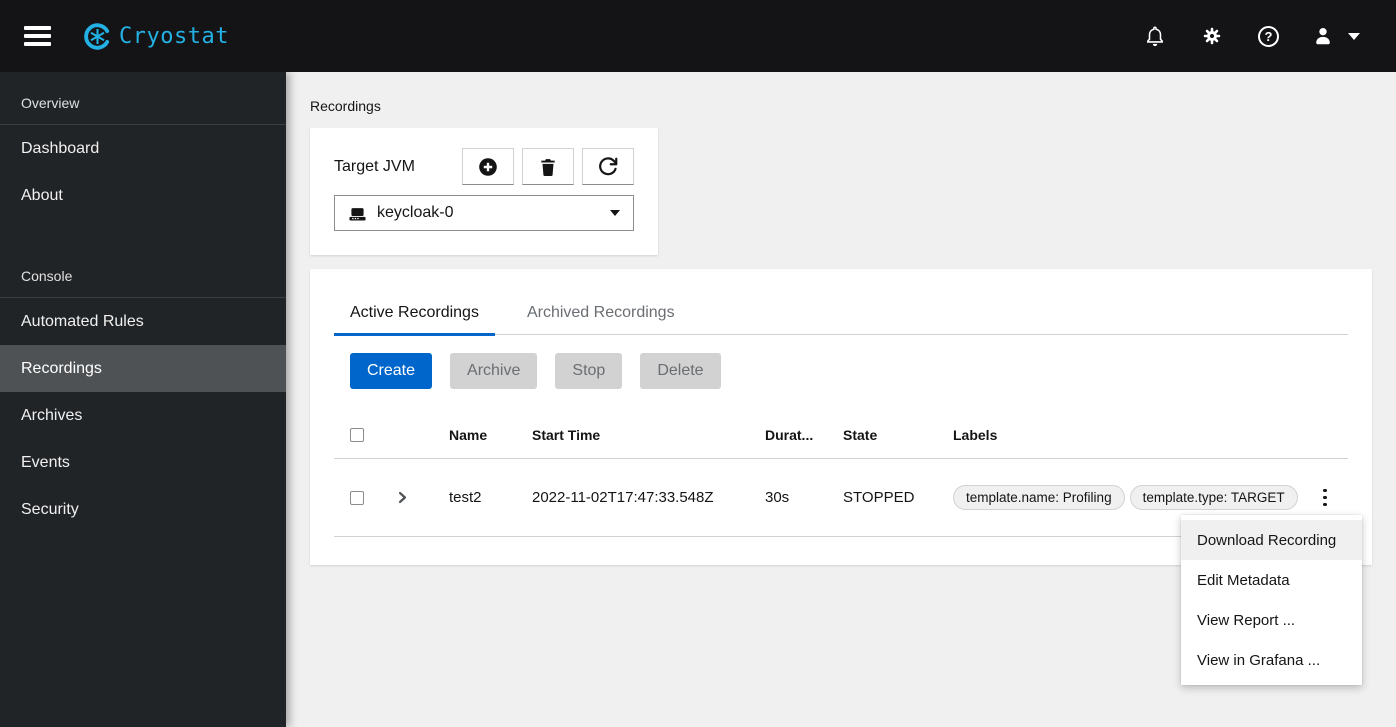  I want to click on cryostat-logo-icon, so click(97, 36).